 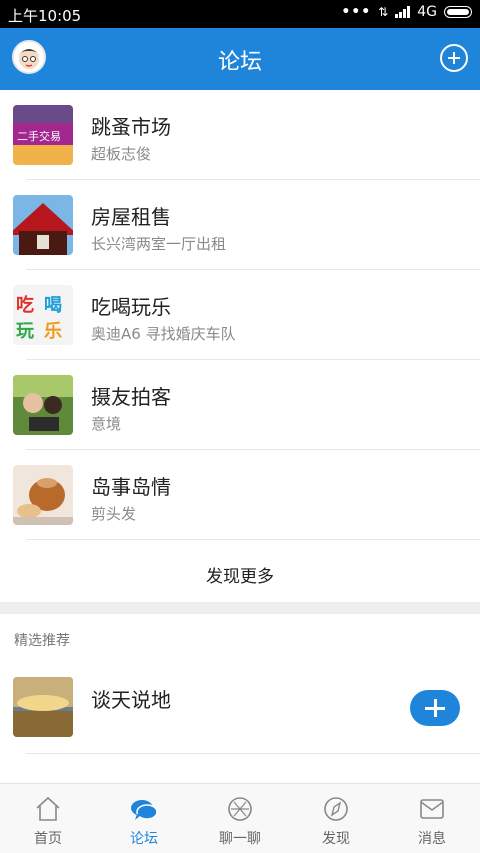 I want to click on forum-item-food-fun: 吃 喝 玩 乐 吃喝玩乐 奥迪A6 寻找婚庆车队, so click(x=240, y=315).